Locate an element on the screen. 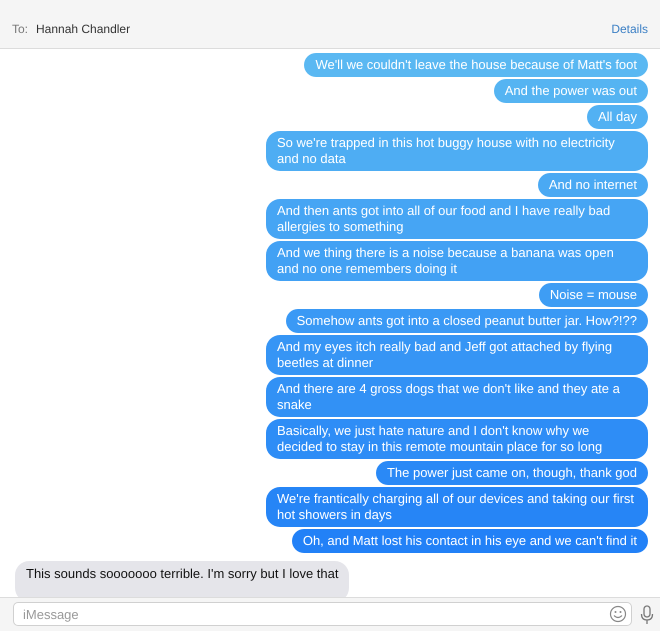 Image resolution: width=660 pixels, height=631 pixels. sent-message-bubble: All day is located at coordinates (617, 117).